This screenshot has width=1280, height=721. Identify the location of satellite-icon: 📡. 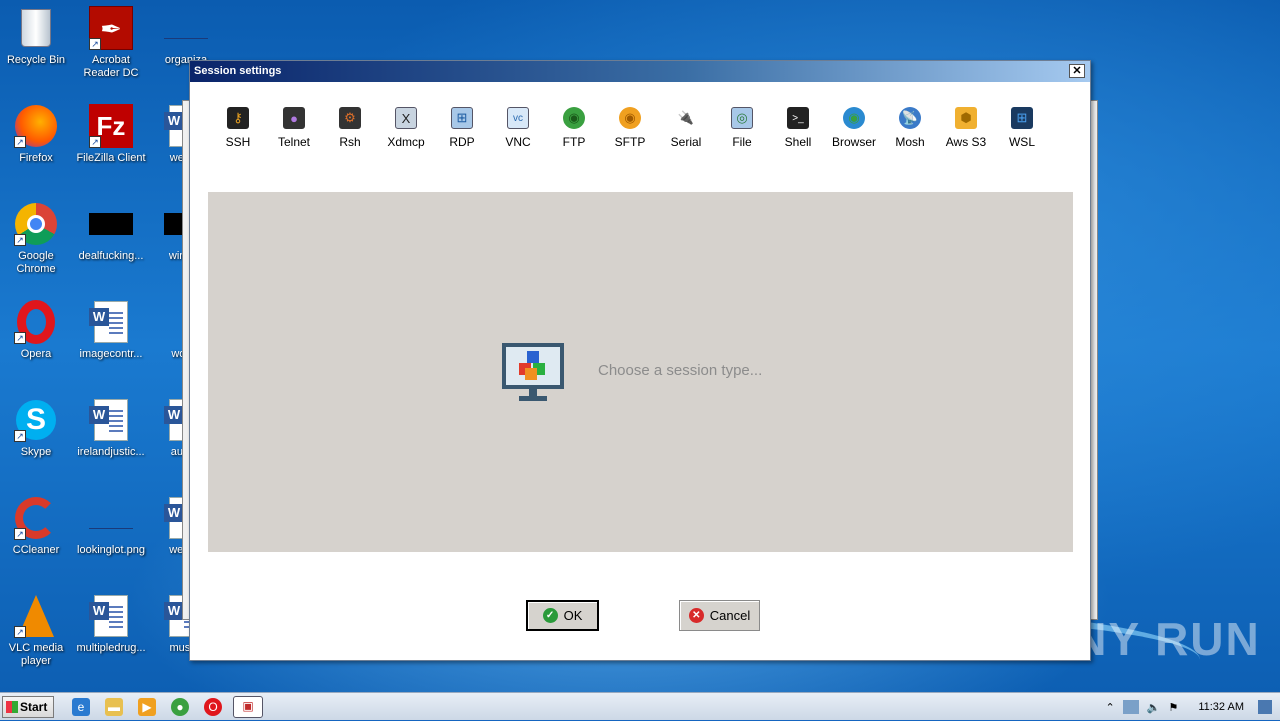
(910, 118).